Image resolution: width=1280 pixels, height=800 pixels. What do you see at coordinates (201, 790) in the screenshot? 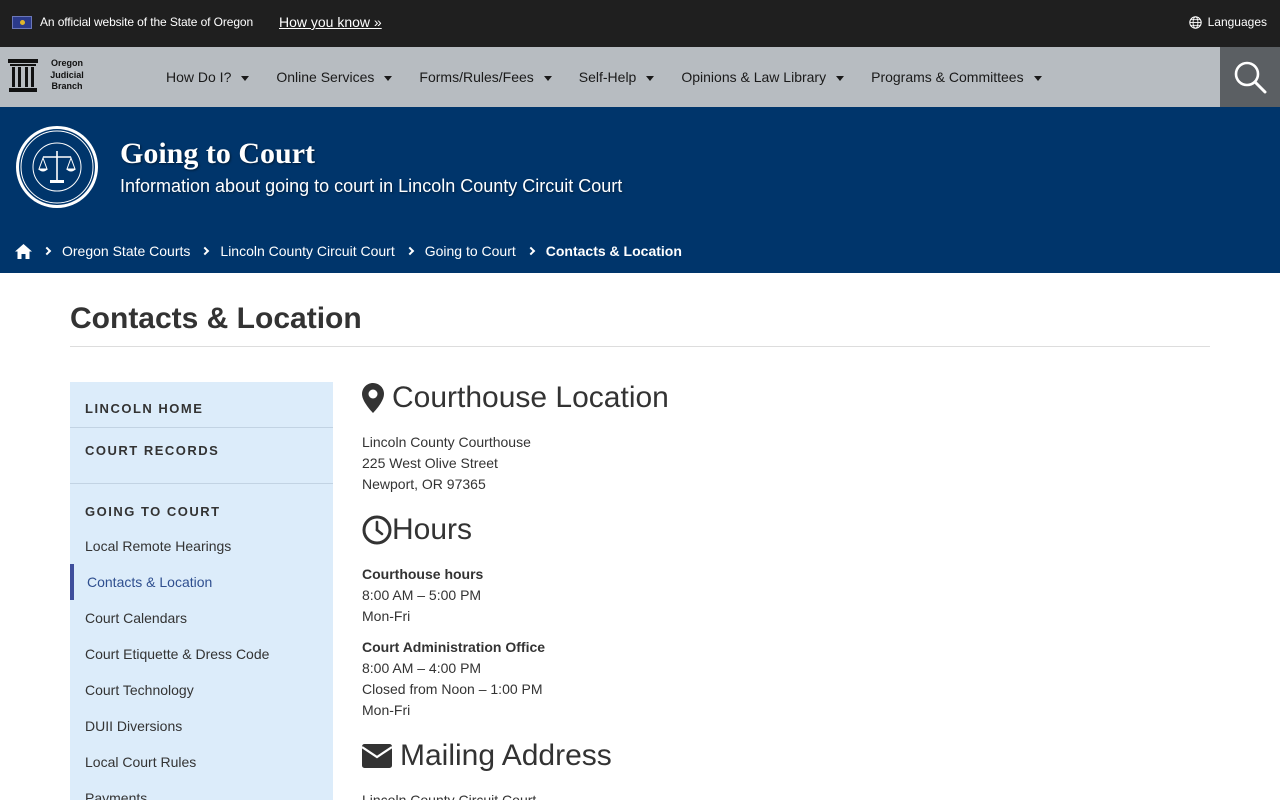
I see `sidebar-item-payments: Payments` at bounding box center [201, 790].